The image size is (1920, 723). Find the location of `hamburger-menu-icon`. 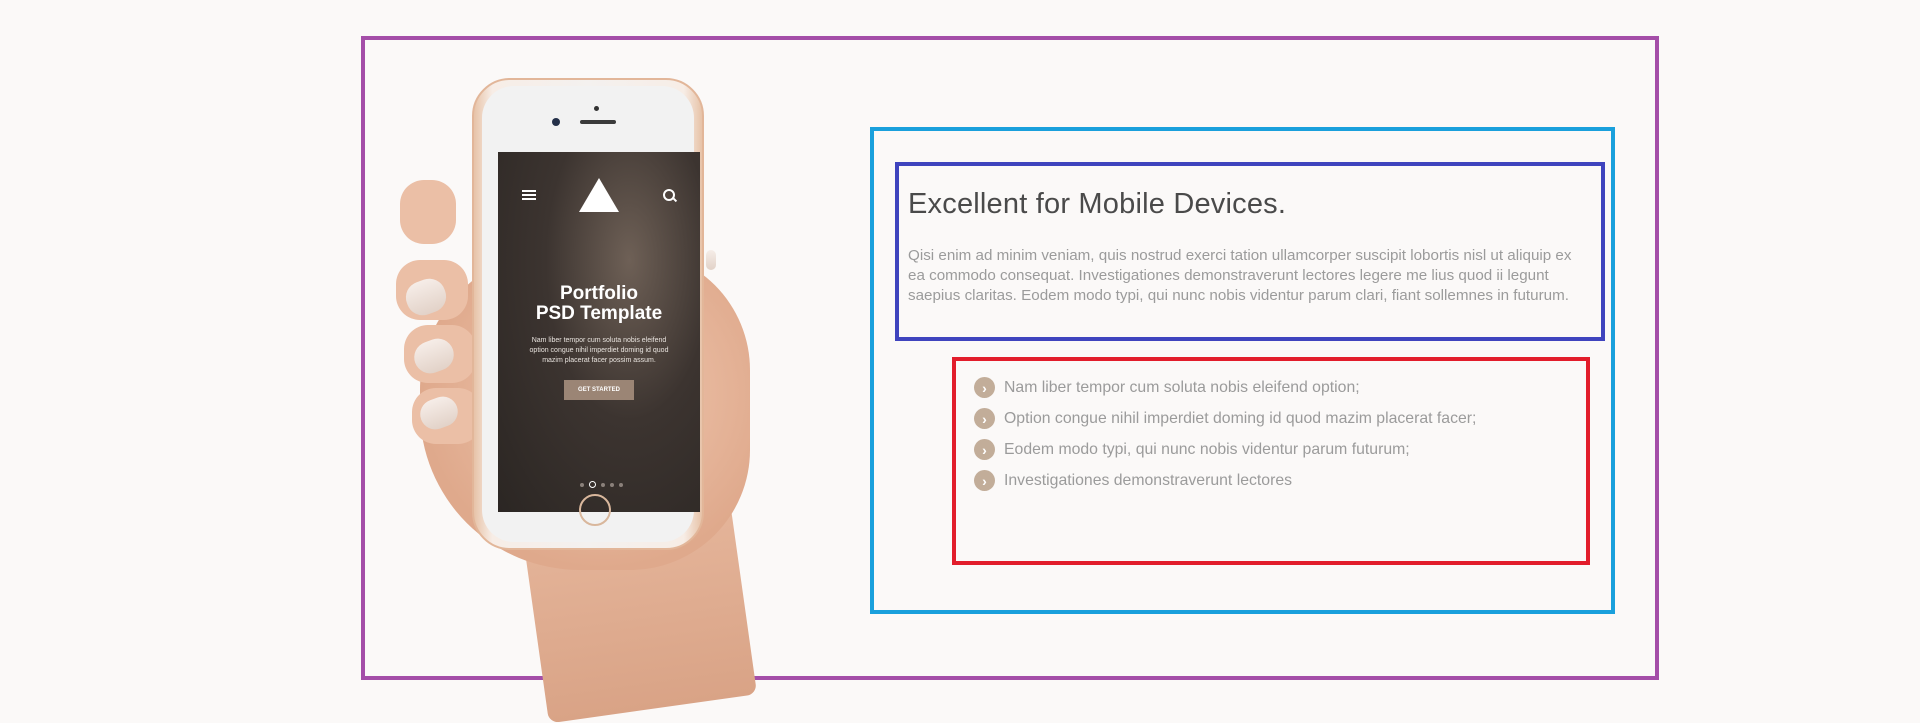

hamburger-menu-icon is located at coordinates (529, 195).